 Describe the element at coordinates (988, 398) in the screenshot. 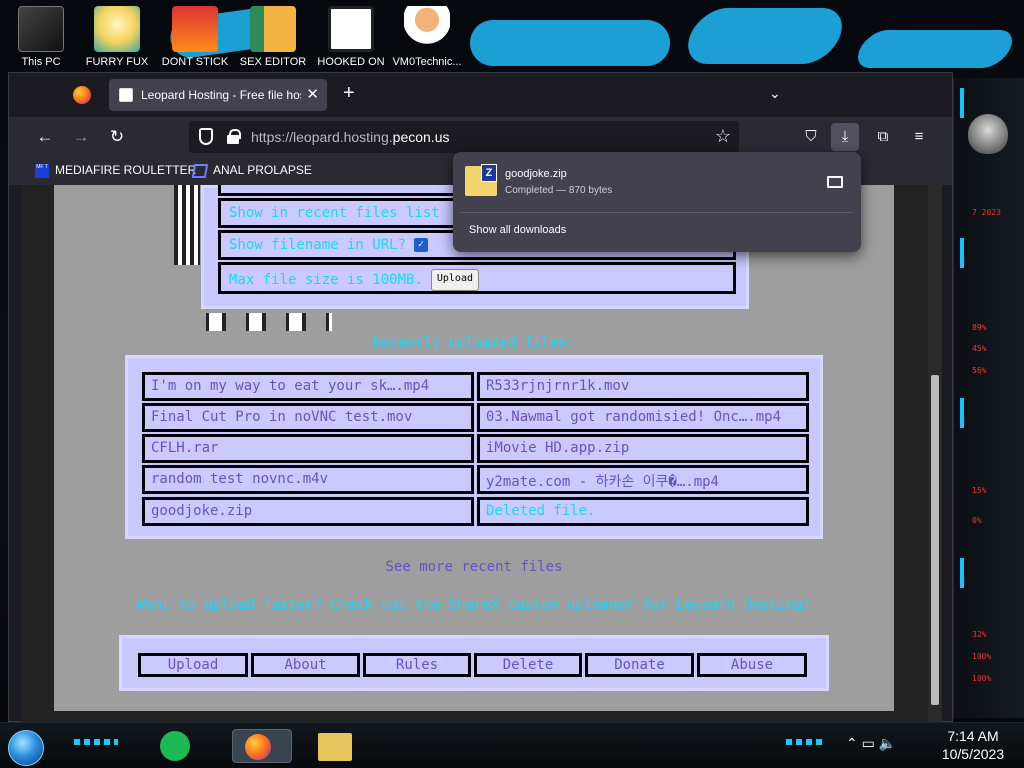

I see `alienware-side-gadget: 7 2023 89% 45% 56% 15% 0% 32% 100% 100%` at that location.